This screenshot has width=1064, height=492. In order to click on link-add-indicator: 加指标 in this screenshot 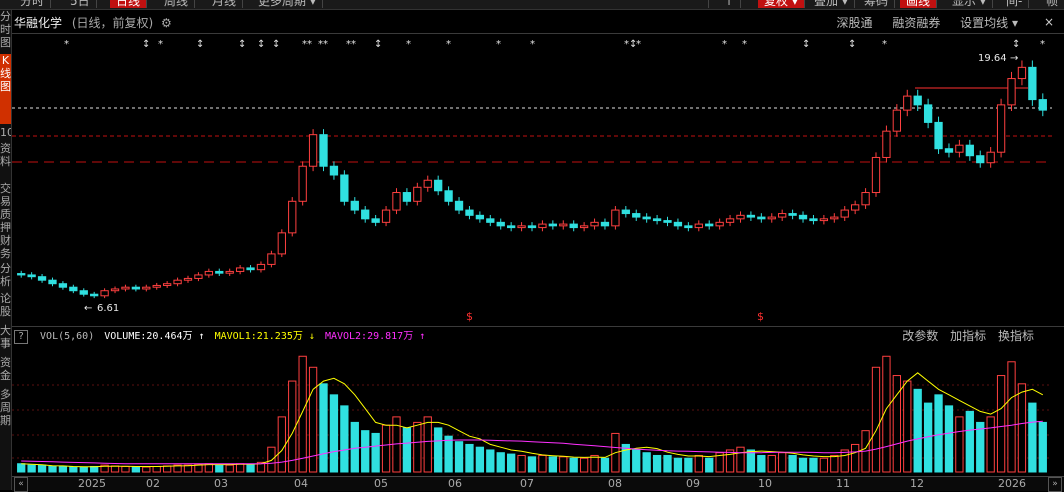, I will do `click(968, 336)`.